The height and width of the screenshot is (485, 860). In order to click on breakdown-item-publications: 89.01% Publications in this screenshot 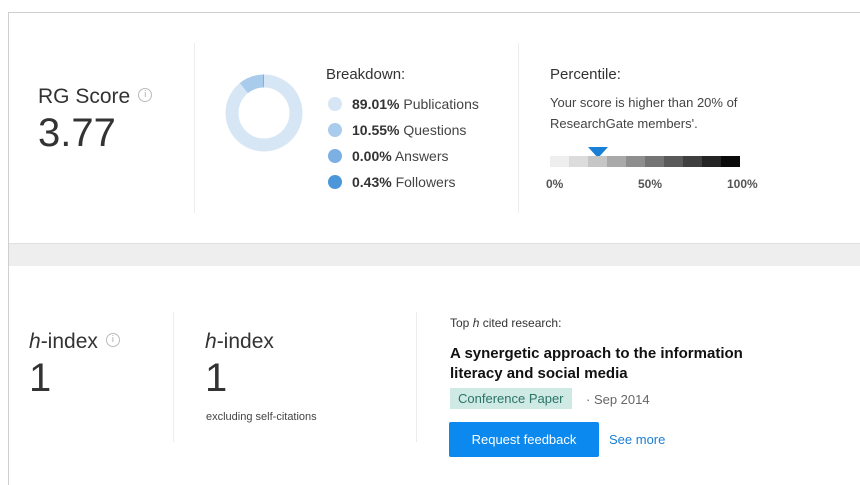, I will do `click(403, 104)`.